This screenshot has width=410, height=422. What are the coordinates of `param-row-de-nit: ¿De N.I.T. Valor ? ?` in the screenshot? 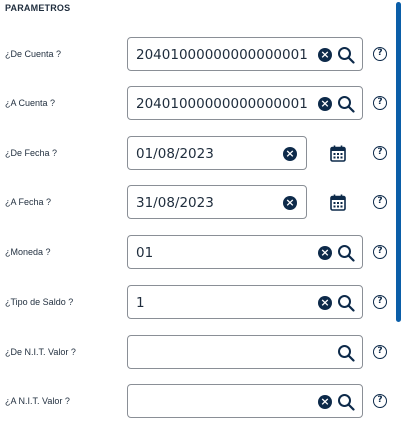 It's located at (198, 353).